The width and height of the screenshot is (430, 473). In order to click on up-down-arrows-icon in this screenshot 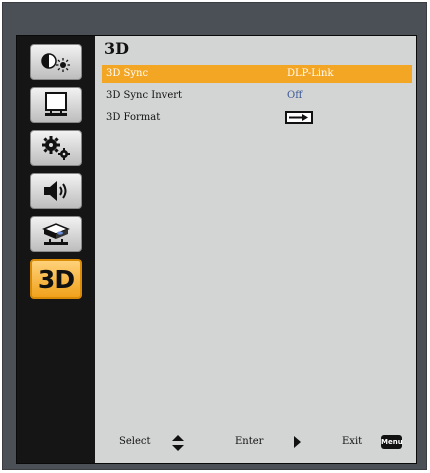, I will do `click(178, 444)`.